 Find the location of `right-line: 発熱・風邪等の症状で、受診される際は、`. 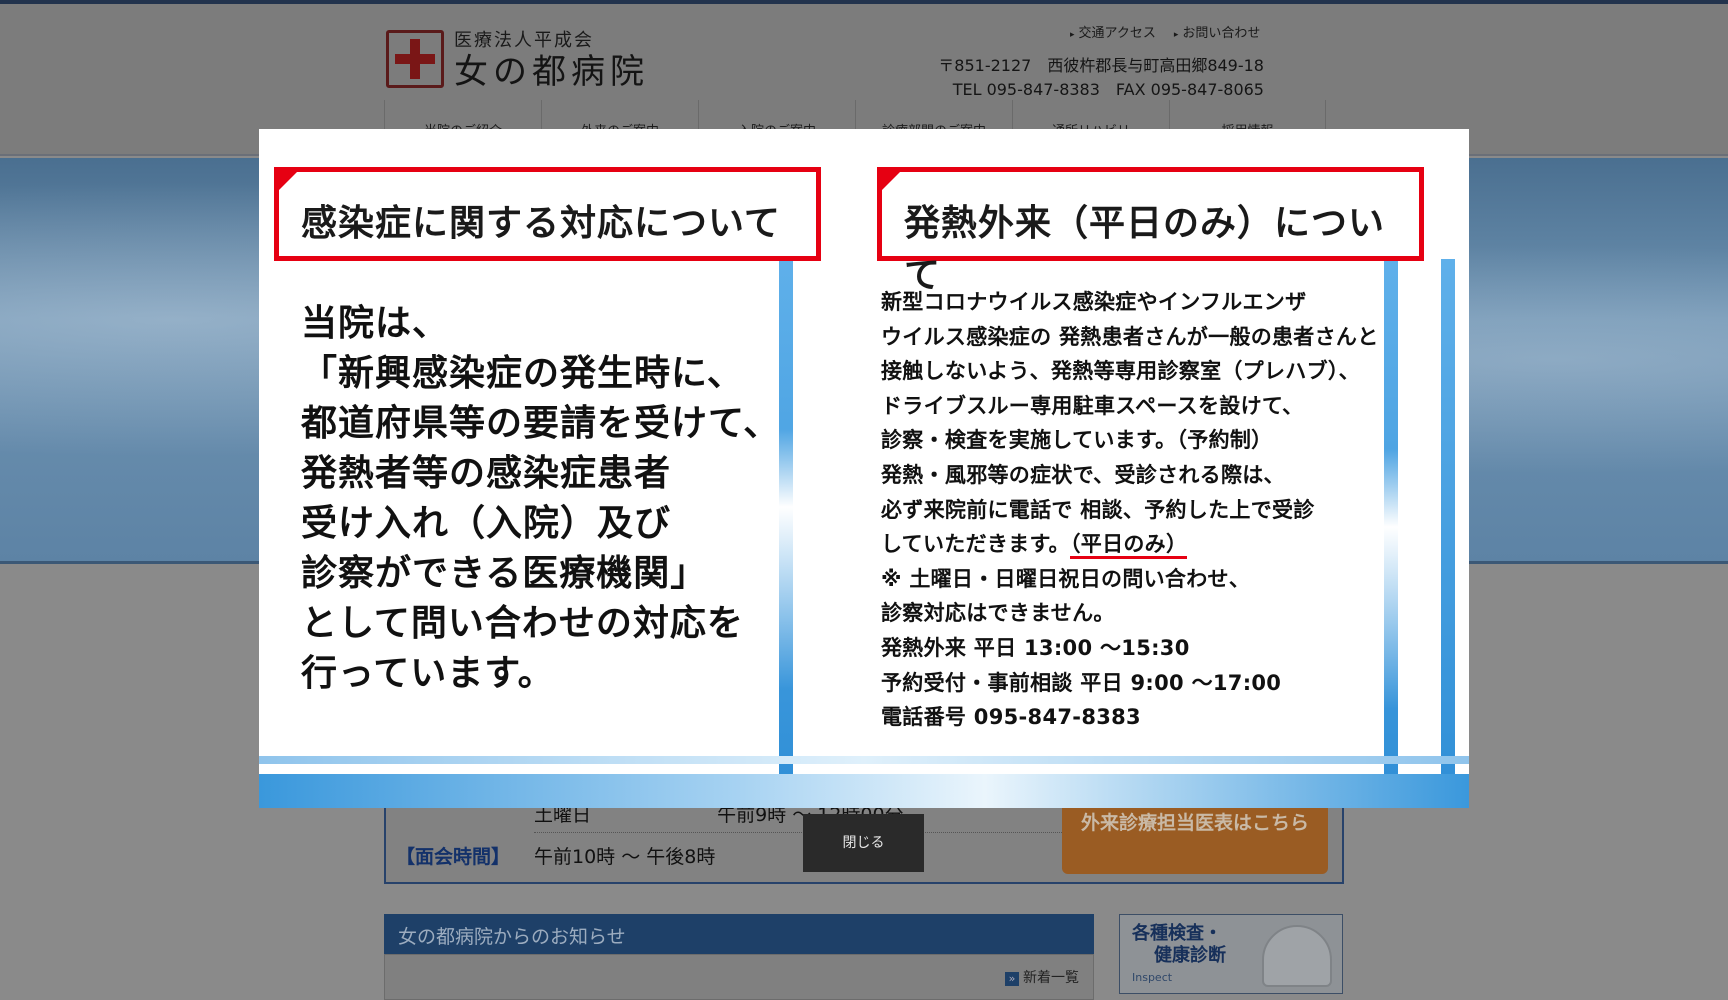

right-line: 発熱・風邪等の症状で、受診される際は、 is located at coordinates (1083, 474).